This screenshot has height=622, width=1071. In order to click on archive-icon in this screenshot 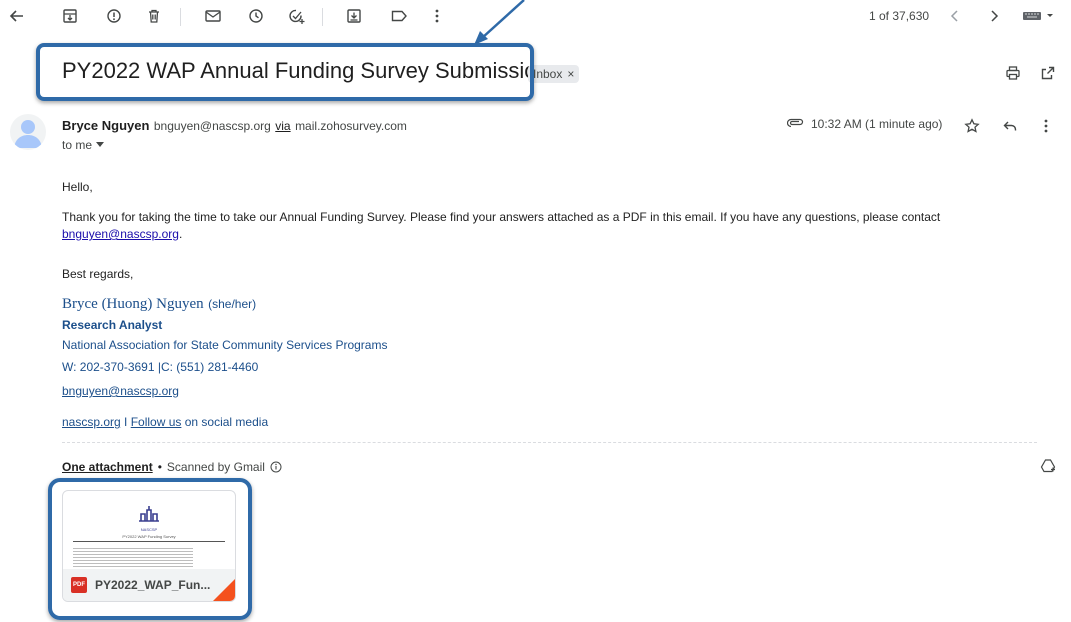, I will do `click(70, 16)`.